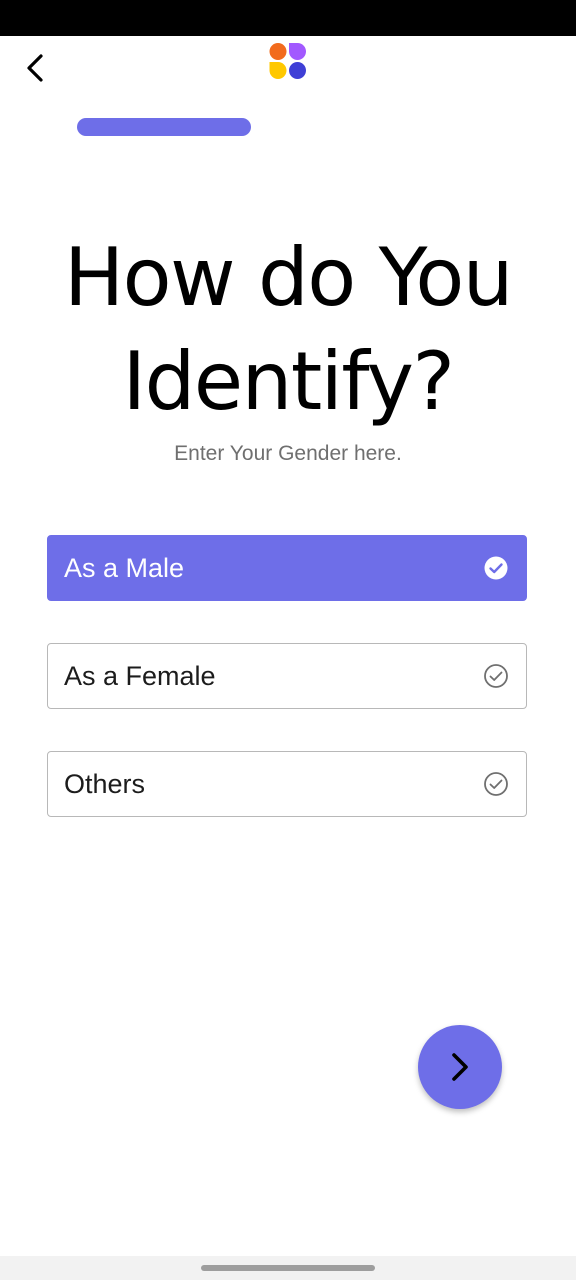 The height and width of the screenshot is (1280, 576). I want to click on app-logo, so click(288, 61).